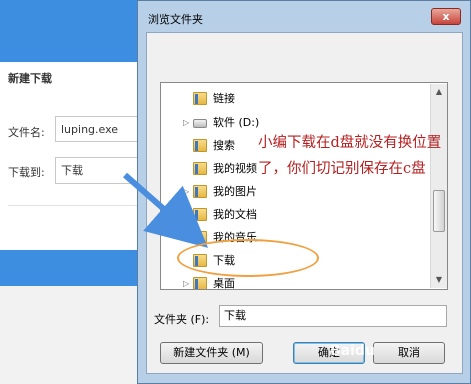 This screenshot has width=471, height=384. I want to click on annotation-text: 小编下载在d盘就没有换位置了，你们切记别保存在c盘, so click(350, 156).